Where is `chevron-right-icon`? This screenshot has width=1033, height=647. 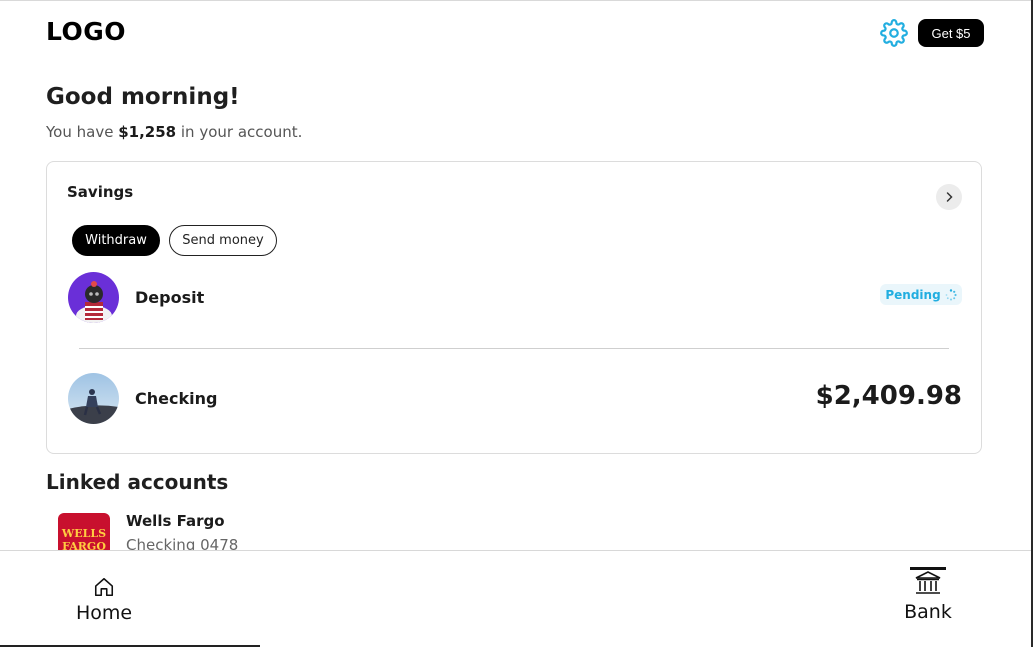
chevron-right-icon is located at coordinates (949, 197).